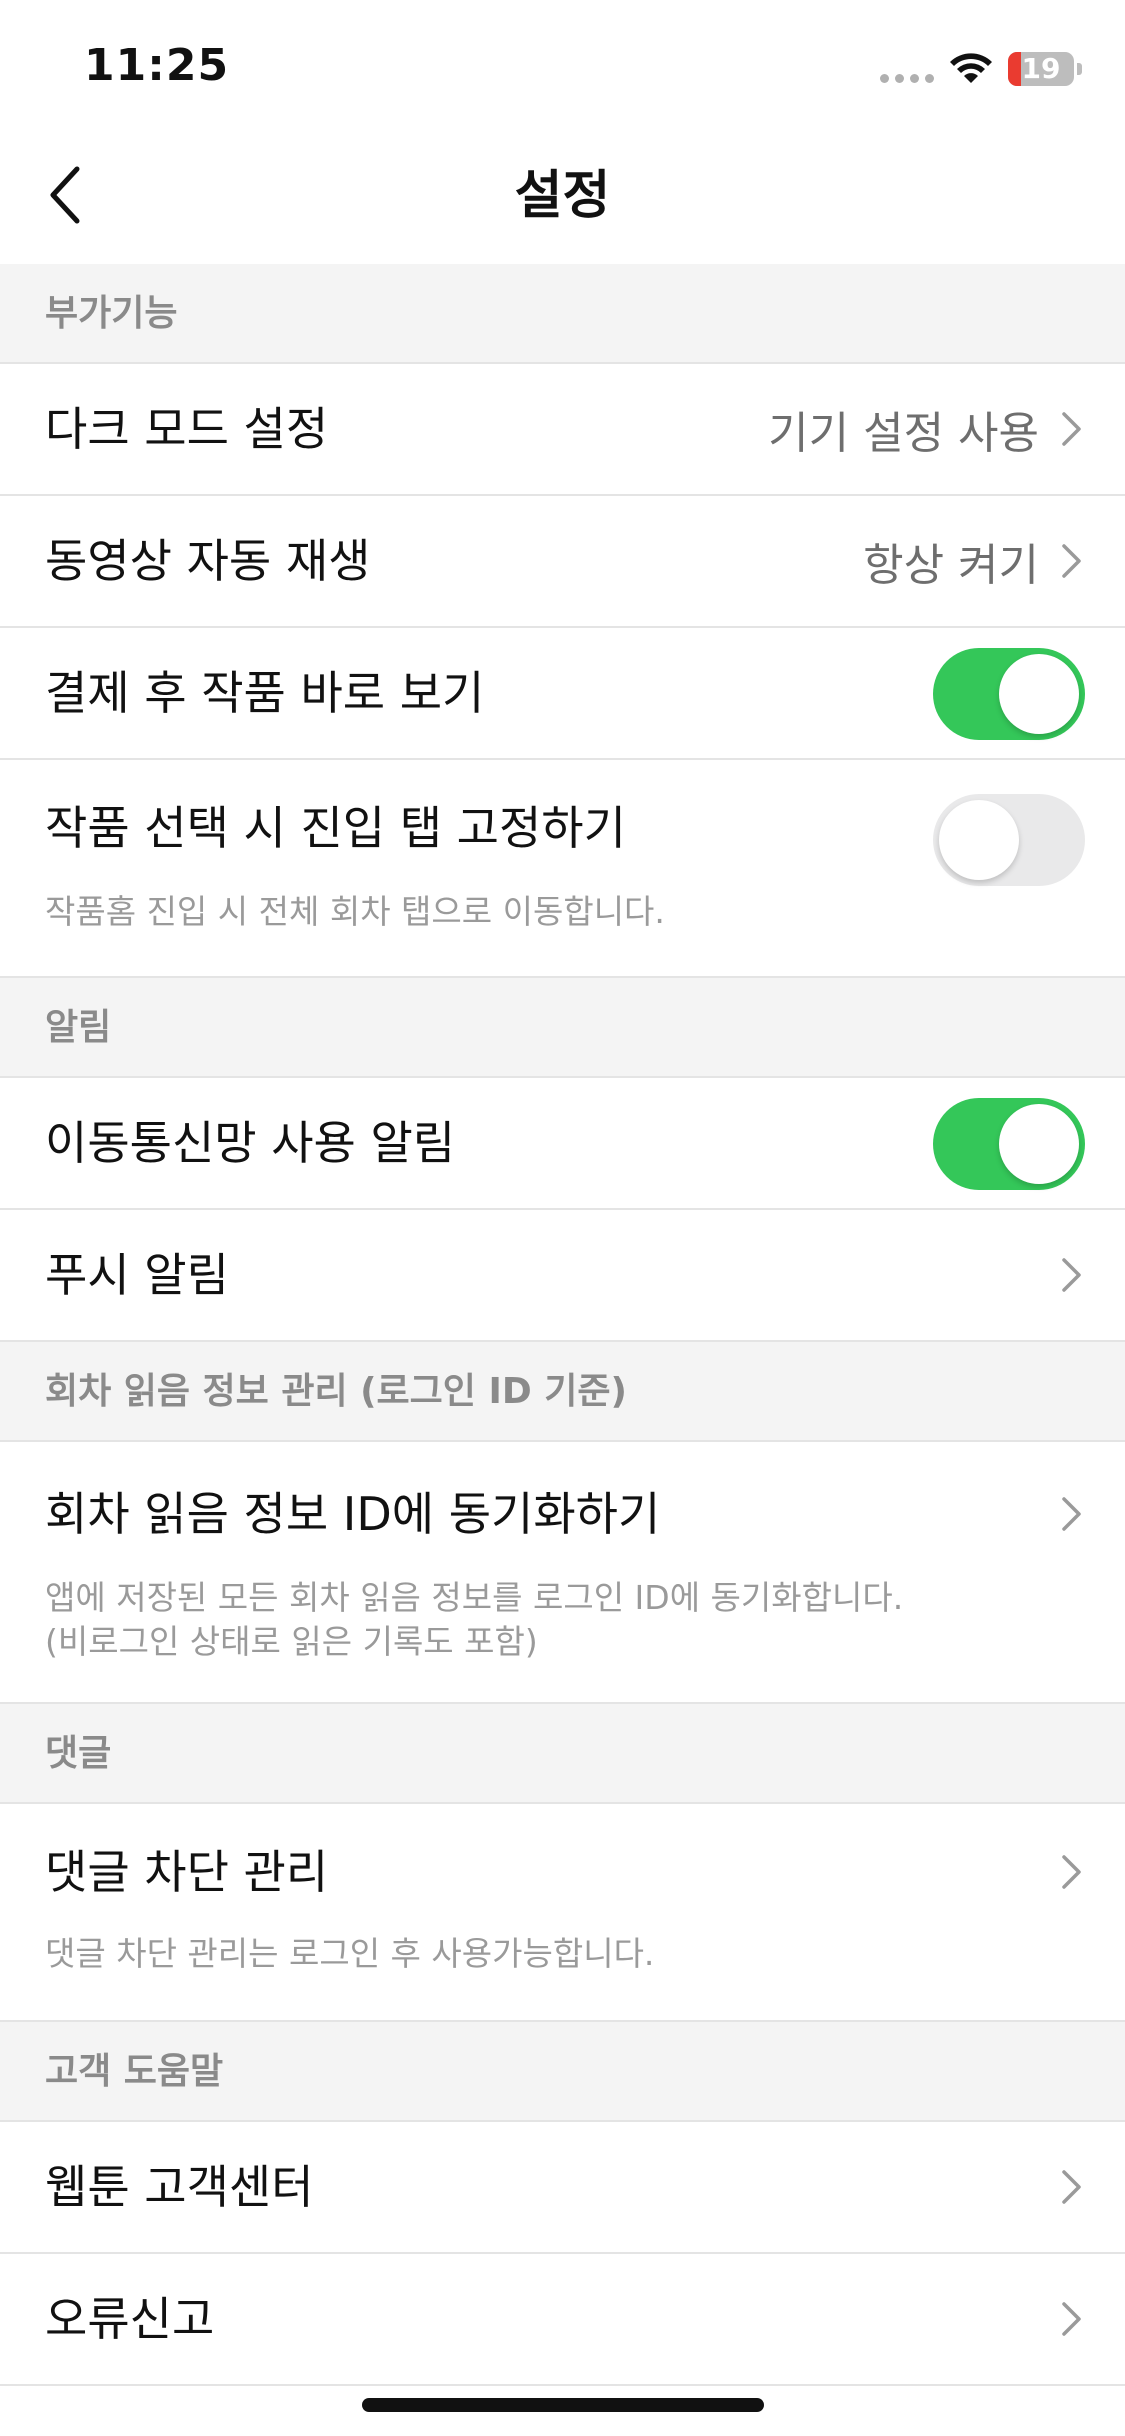 The image size is (1125, 2436). I want to click on dark-mode-title: 다크 모드 설정, so click(187, 429).